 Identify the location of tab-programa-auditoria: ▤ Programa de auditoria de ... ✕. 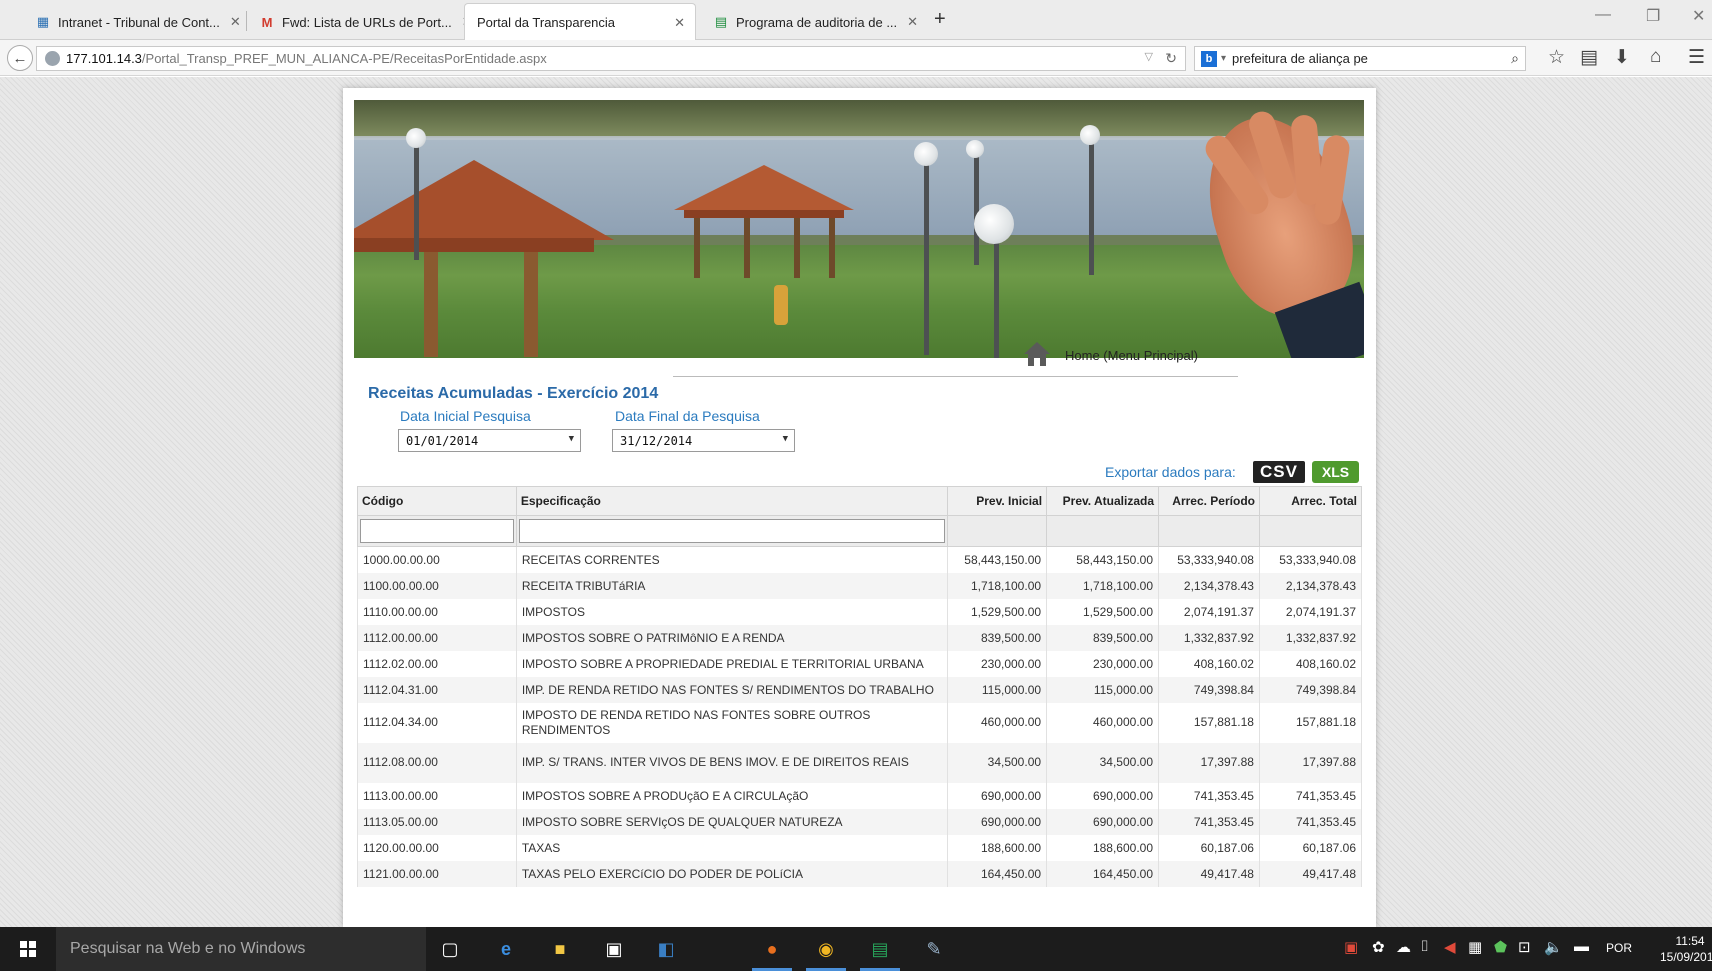
(814, 22).